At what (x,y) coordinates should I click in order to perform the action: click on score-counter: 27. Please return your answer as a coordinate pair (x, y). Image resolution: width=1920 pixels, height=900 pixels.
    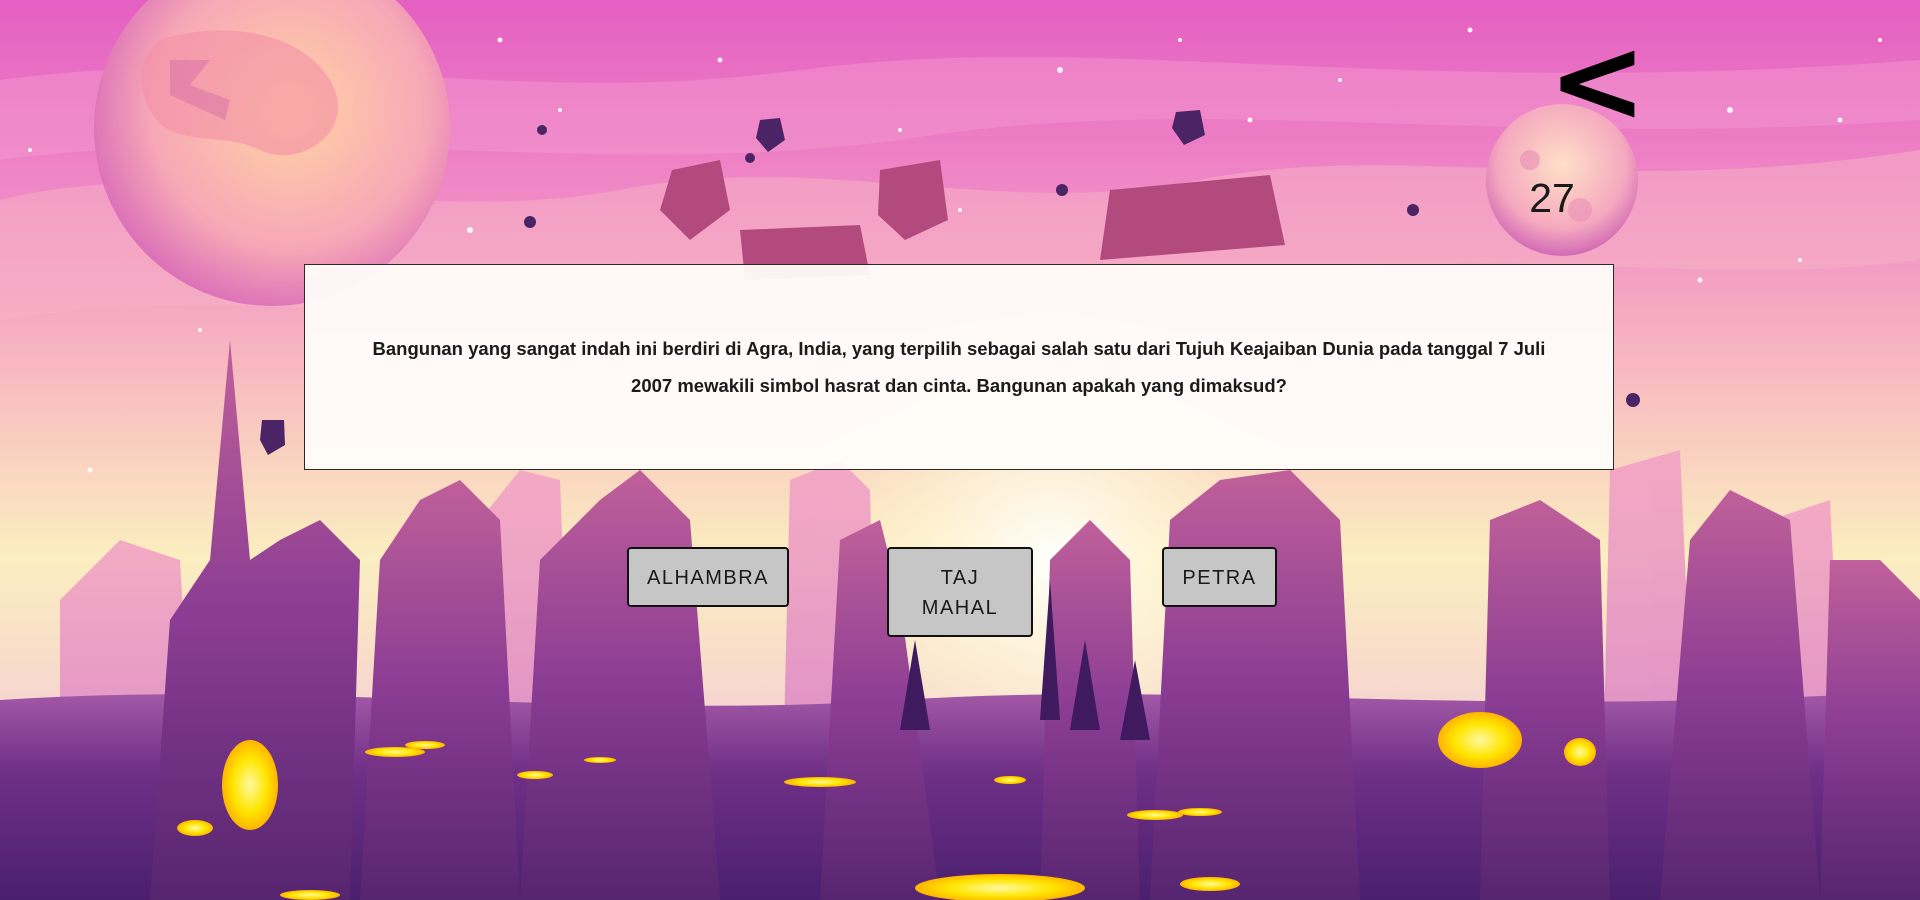
    Looking at the image, I should click on (1552, 198).